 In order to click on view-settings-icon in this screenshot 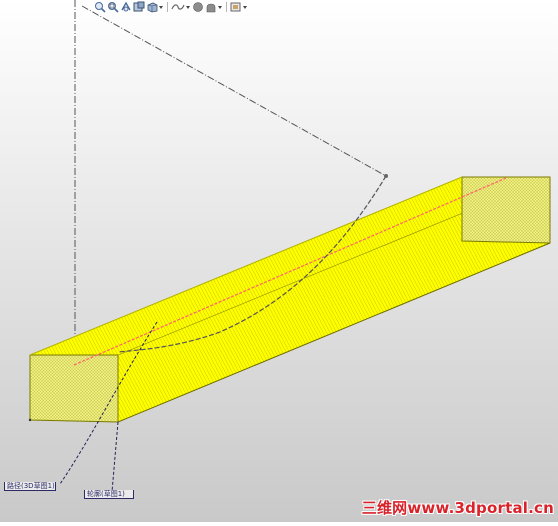, I will do `click(245, 7)`.